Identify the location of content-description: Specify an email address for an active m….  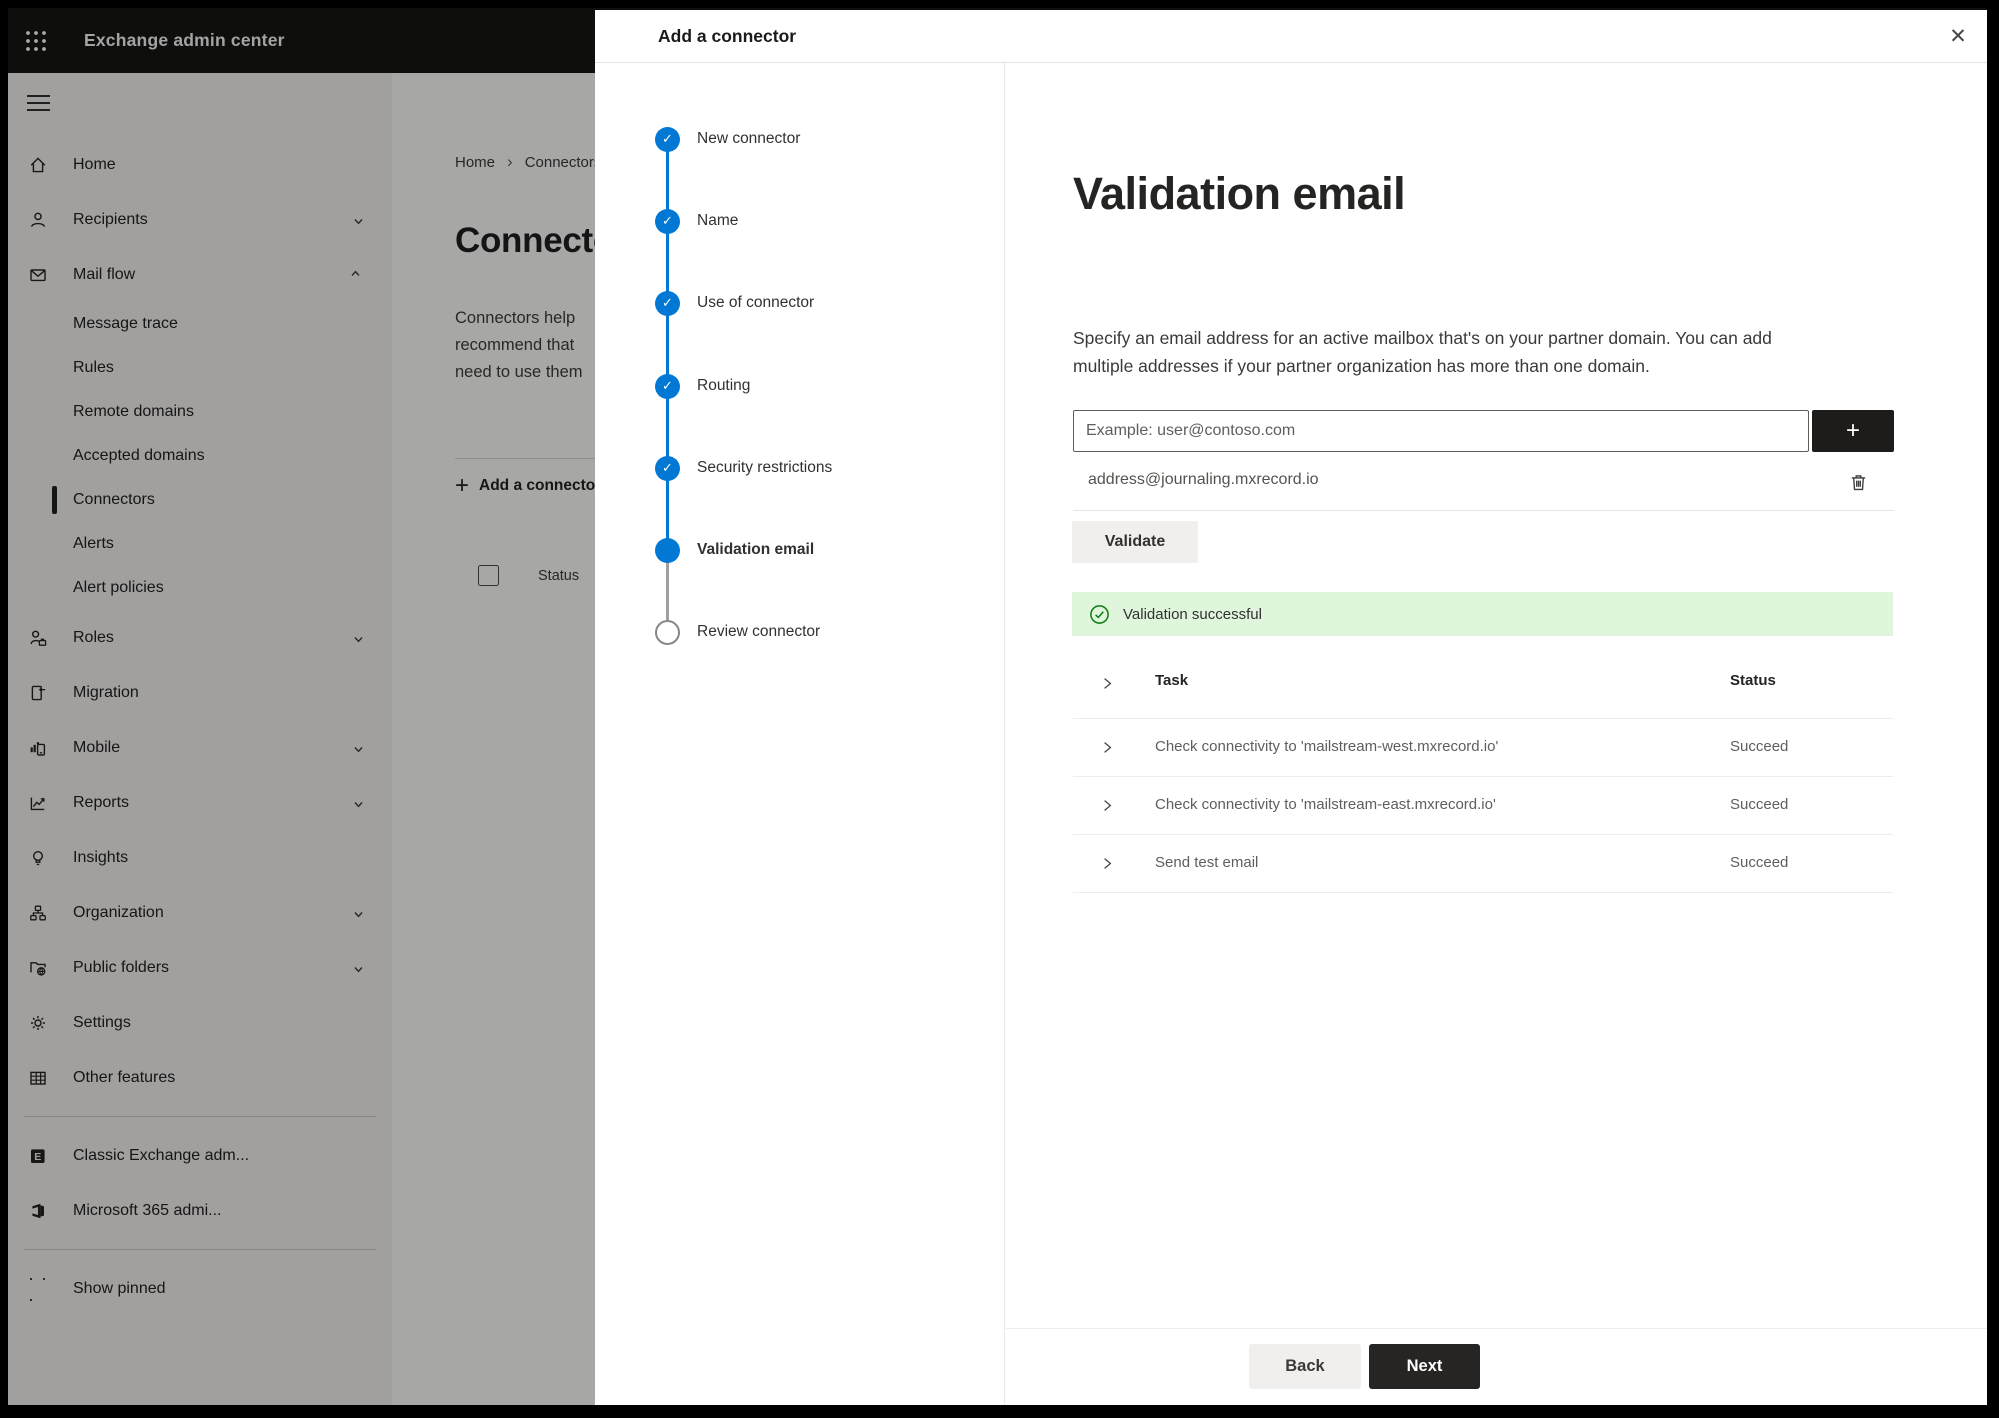
(1422, 352).